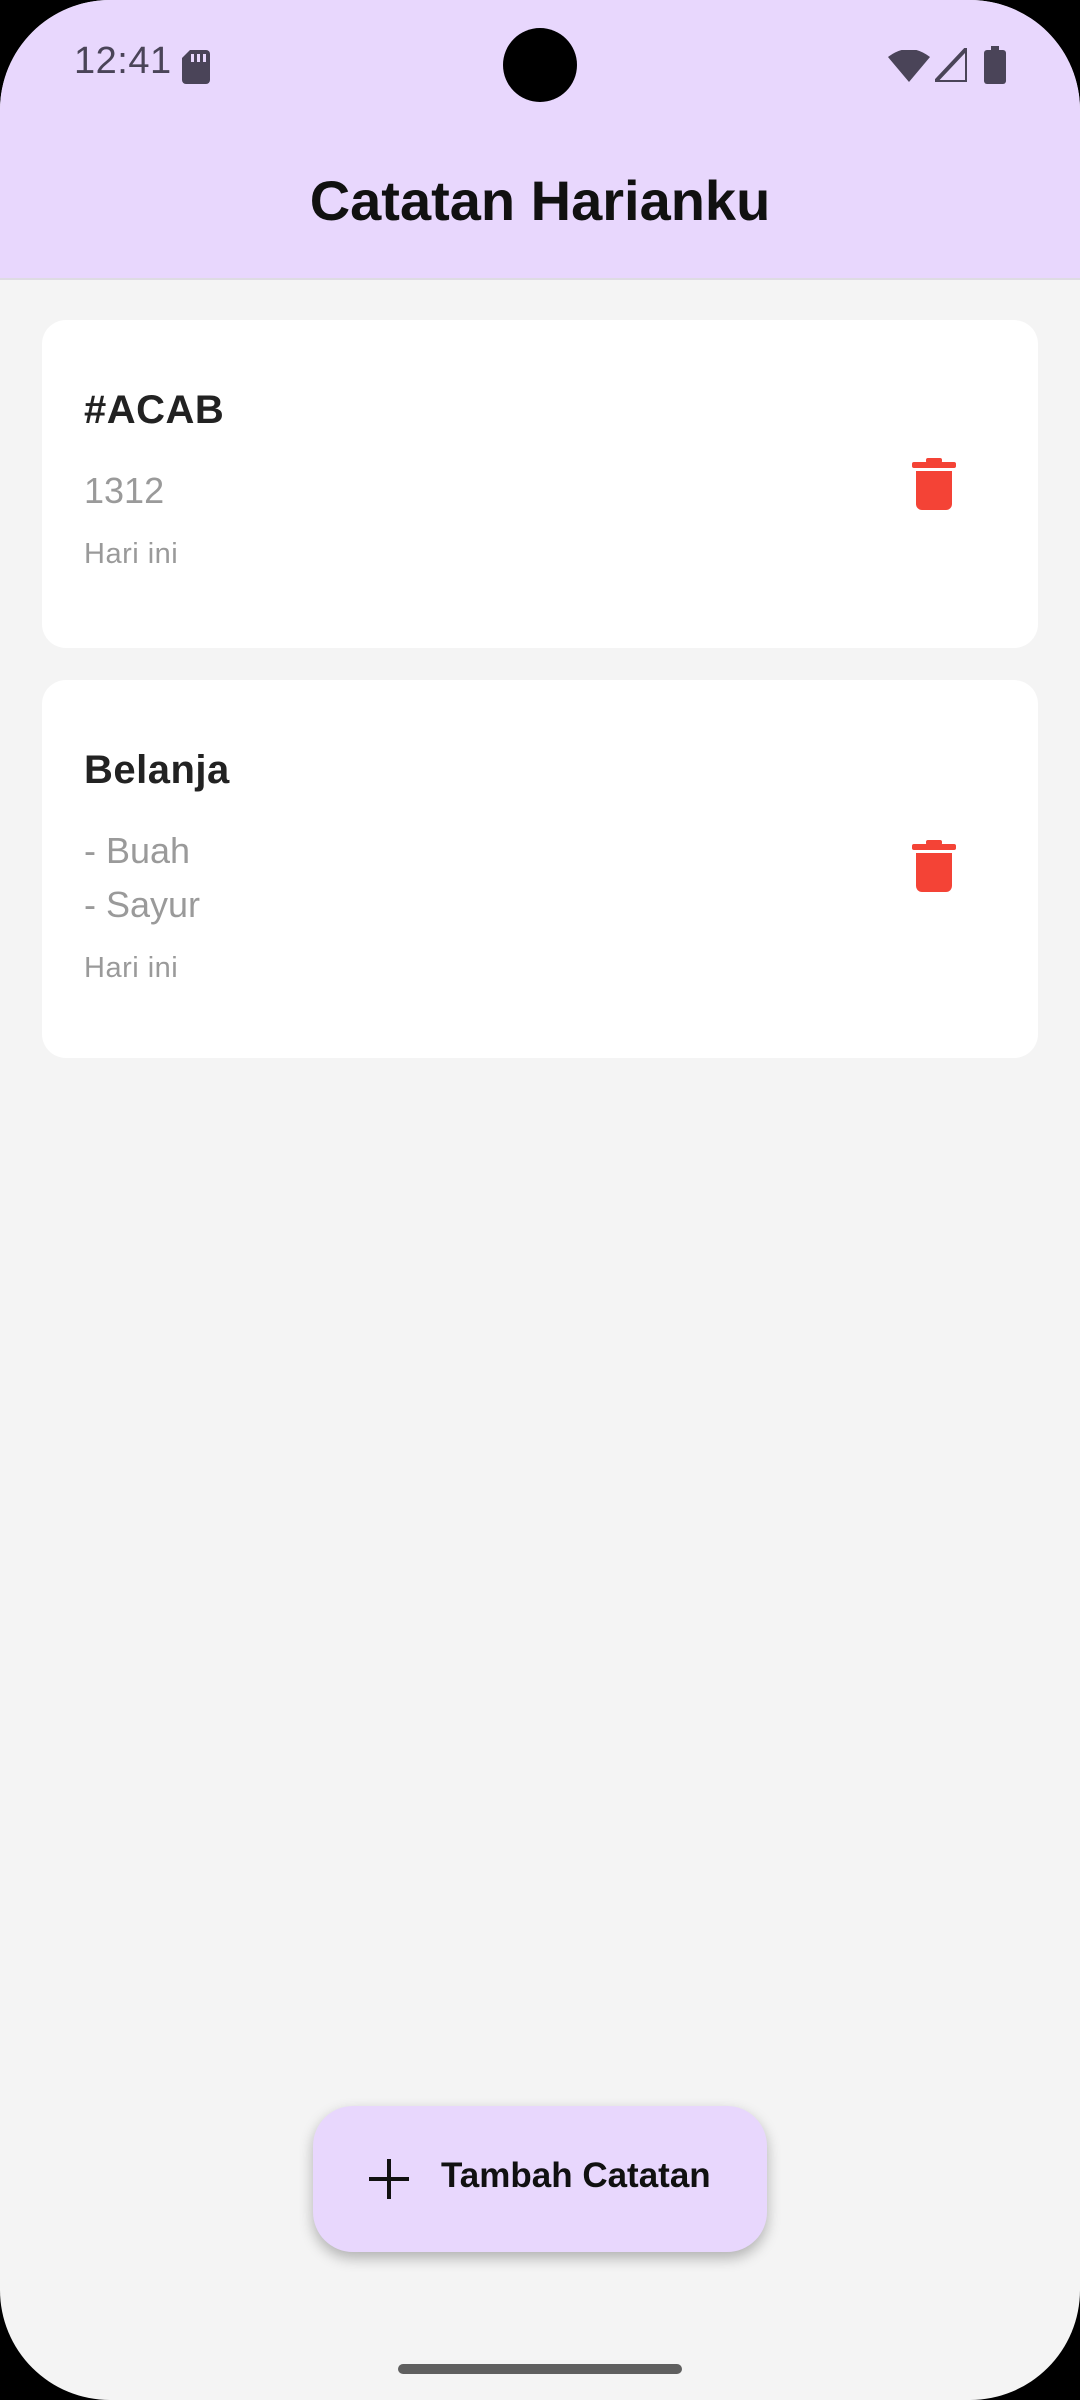 The image size is (1080, 2400). I want to click on battery-icon, so click(995, 65).